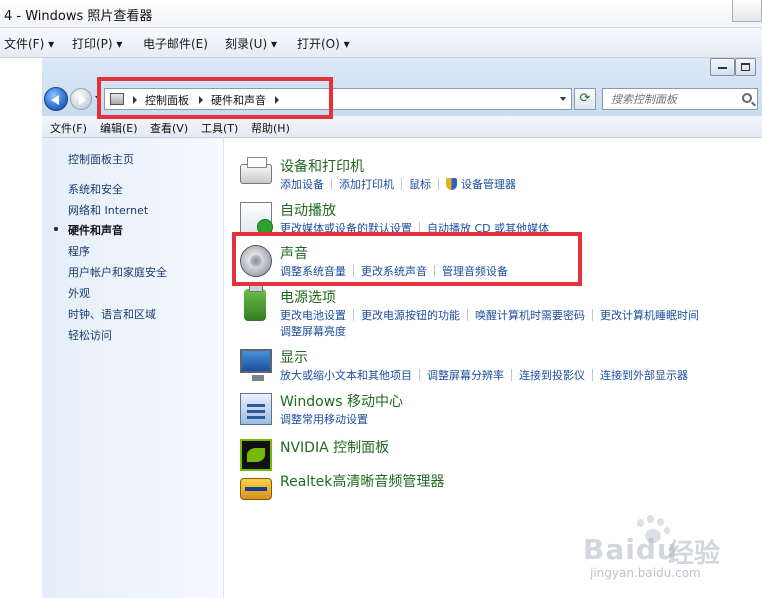 This screenshot has width=762, height=598. What do you see at coordinates (308, 210) in the screenshot?
I see `category-title: 自动播放` at bounding box center [308, 210].